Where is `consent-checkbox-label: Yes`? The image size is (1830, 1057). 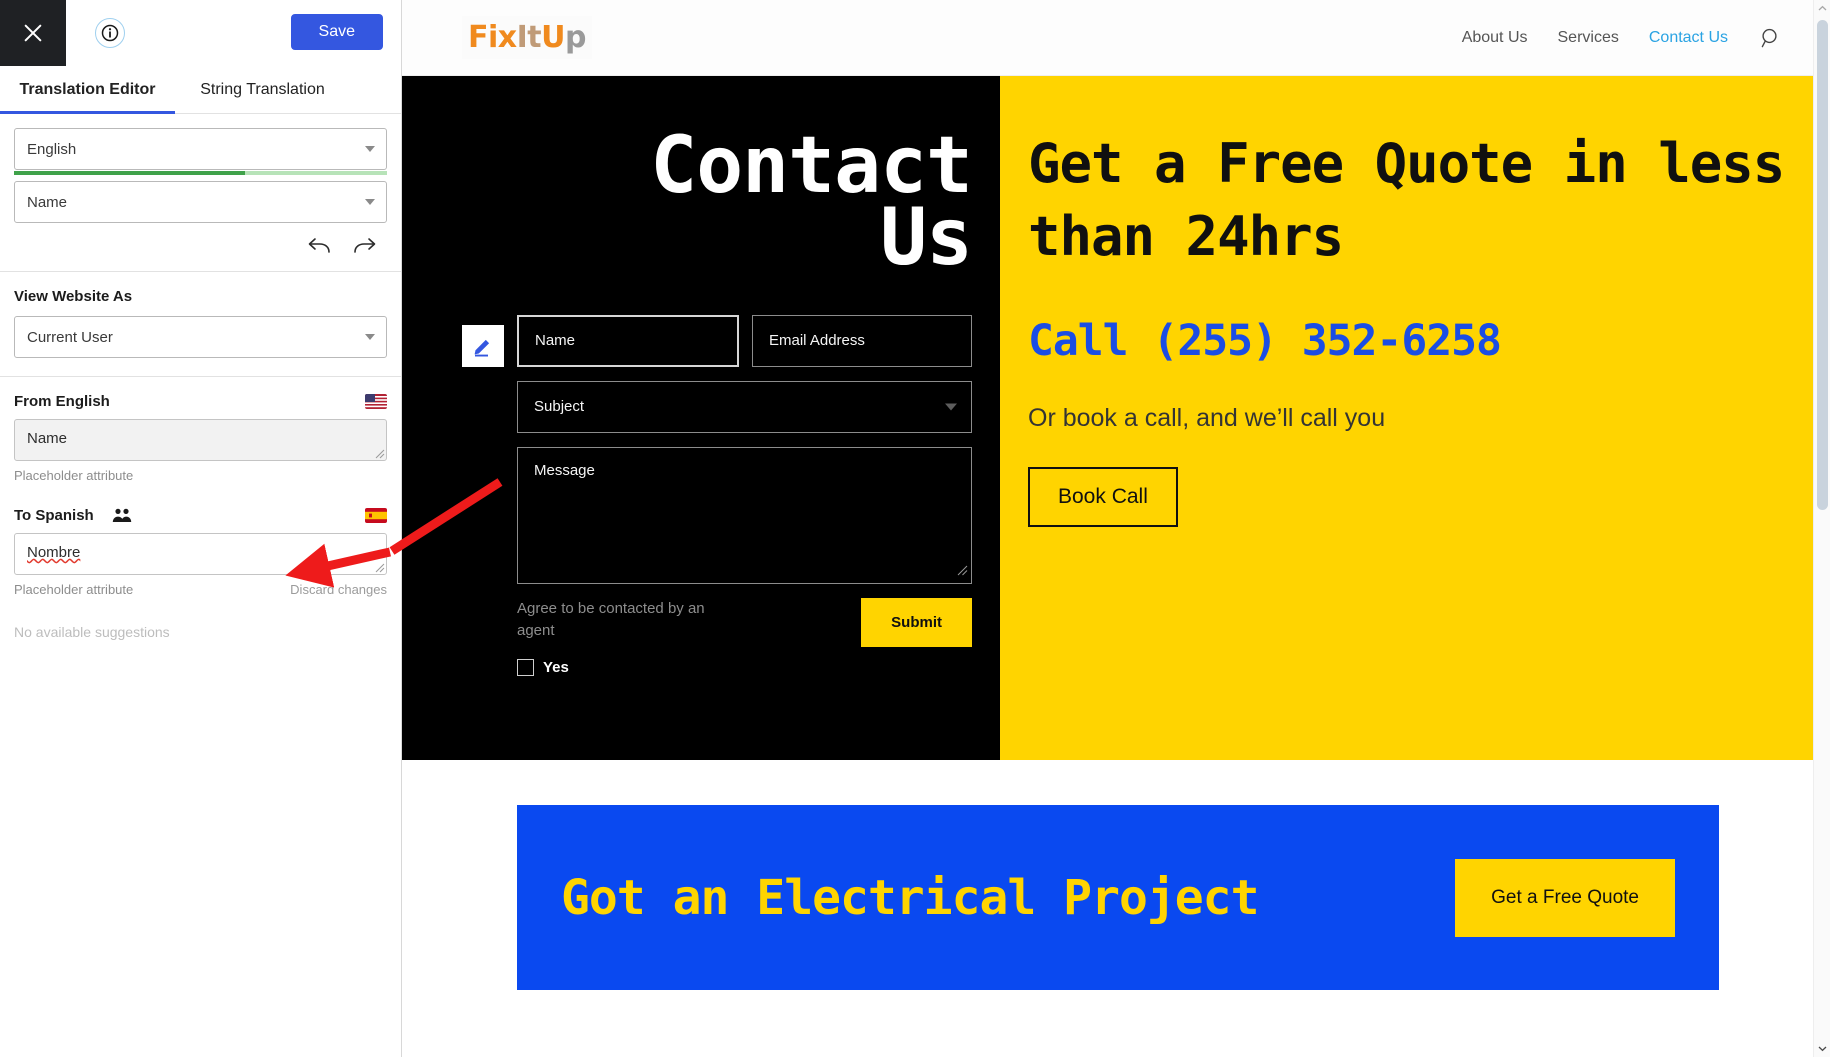
consent-checkbox-label: Yes is located at coordinates (556, 667).